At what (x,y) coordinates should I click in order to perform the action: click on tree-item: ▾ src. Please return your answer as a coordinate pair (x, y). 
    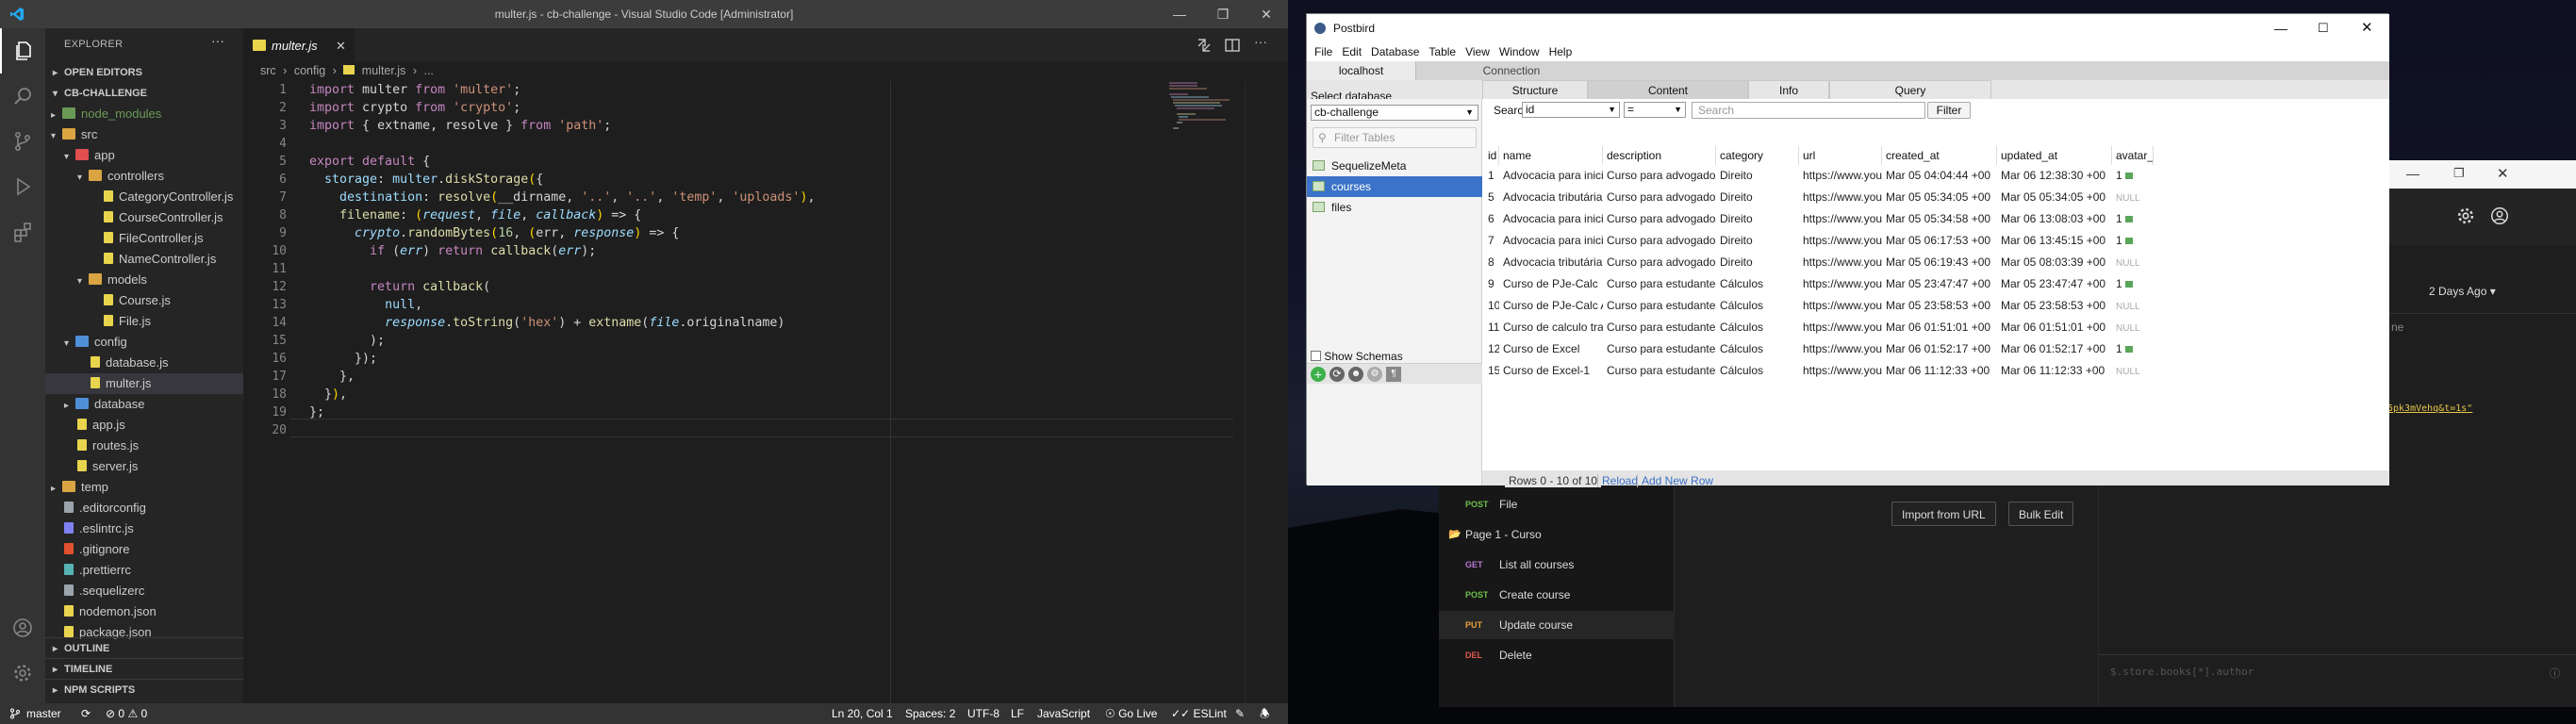
    Looking at the image, I should click on (144, 134).